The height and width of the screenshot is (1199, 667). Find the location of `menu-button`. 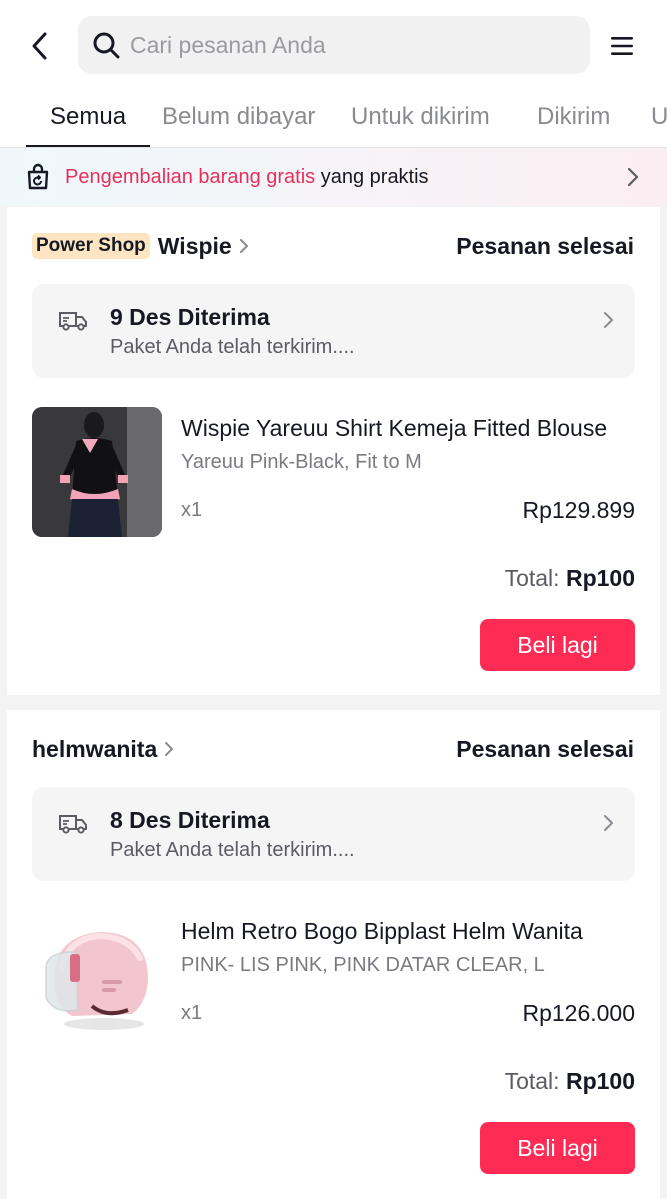

menu-button is located at coordinates (622, 46).